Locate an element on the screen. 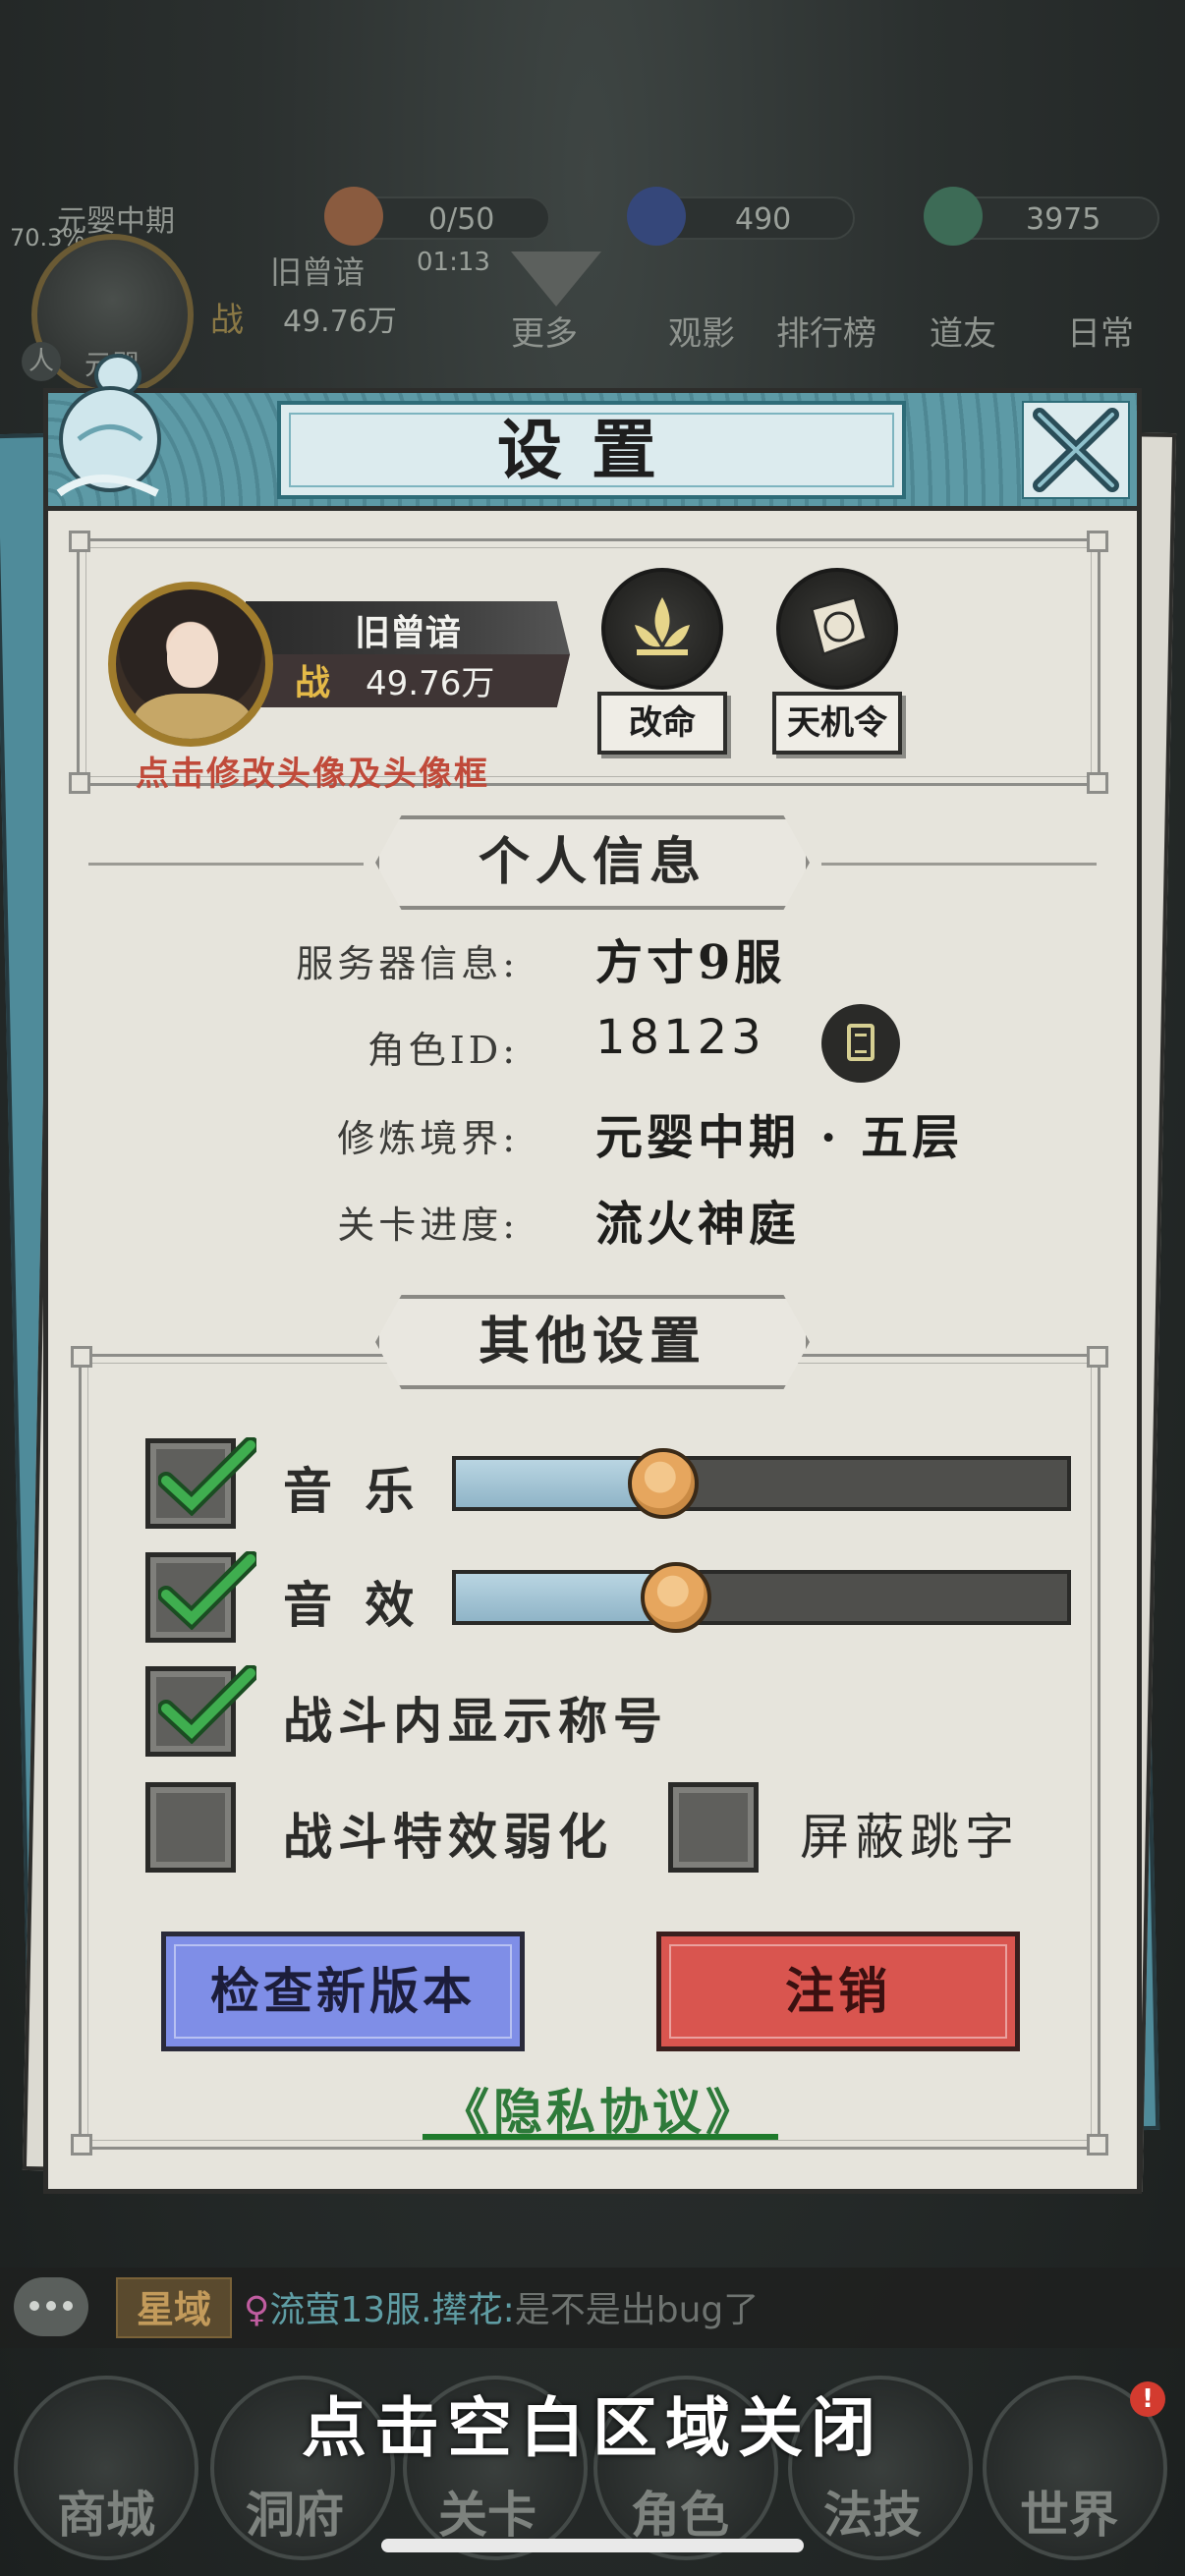 The image size is (1185, 2576). logout-label: 注销 is located at coordinates (838, 1991).